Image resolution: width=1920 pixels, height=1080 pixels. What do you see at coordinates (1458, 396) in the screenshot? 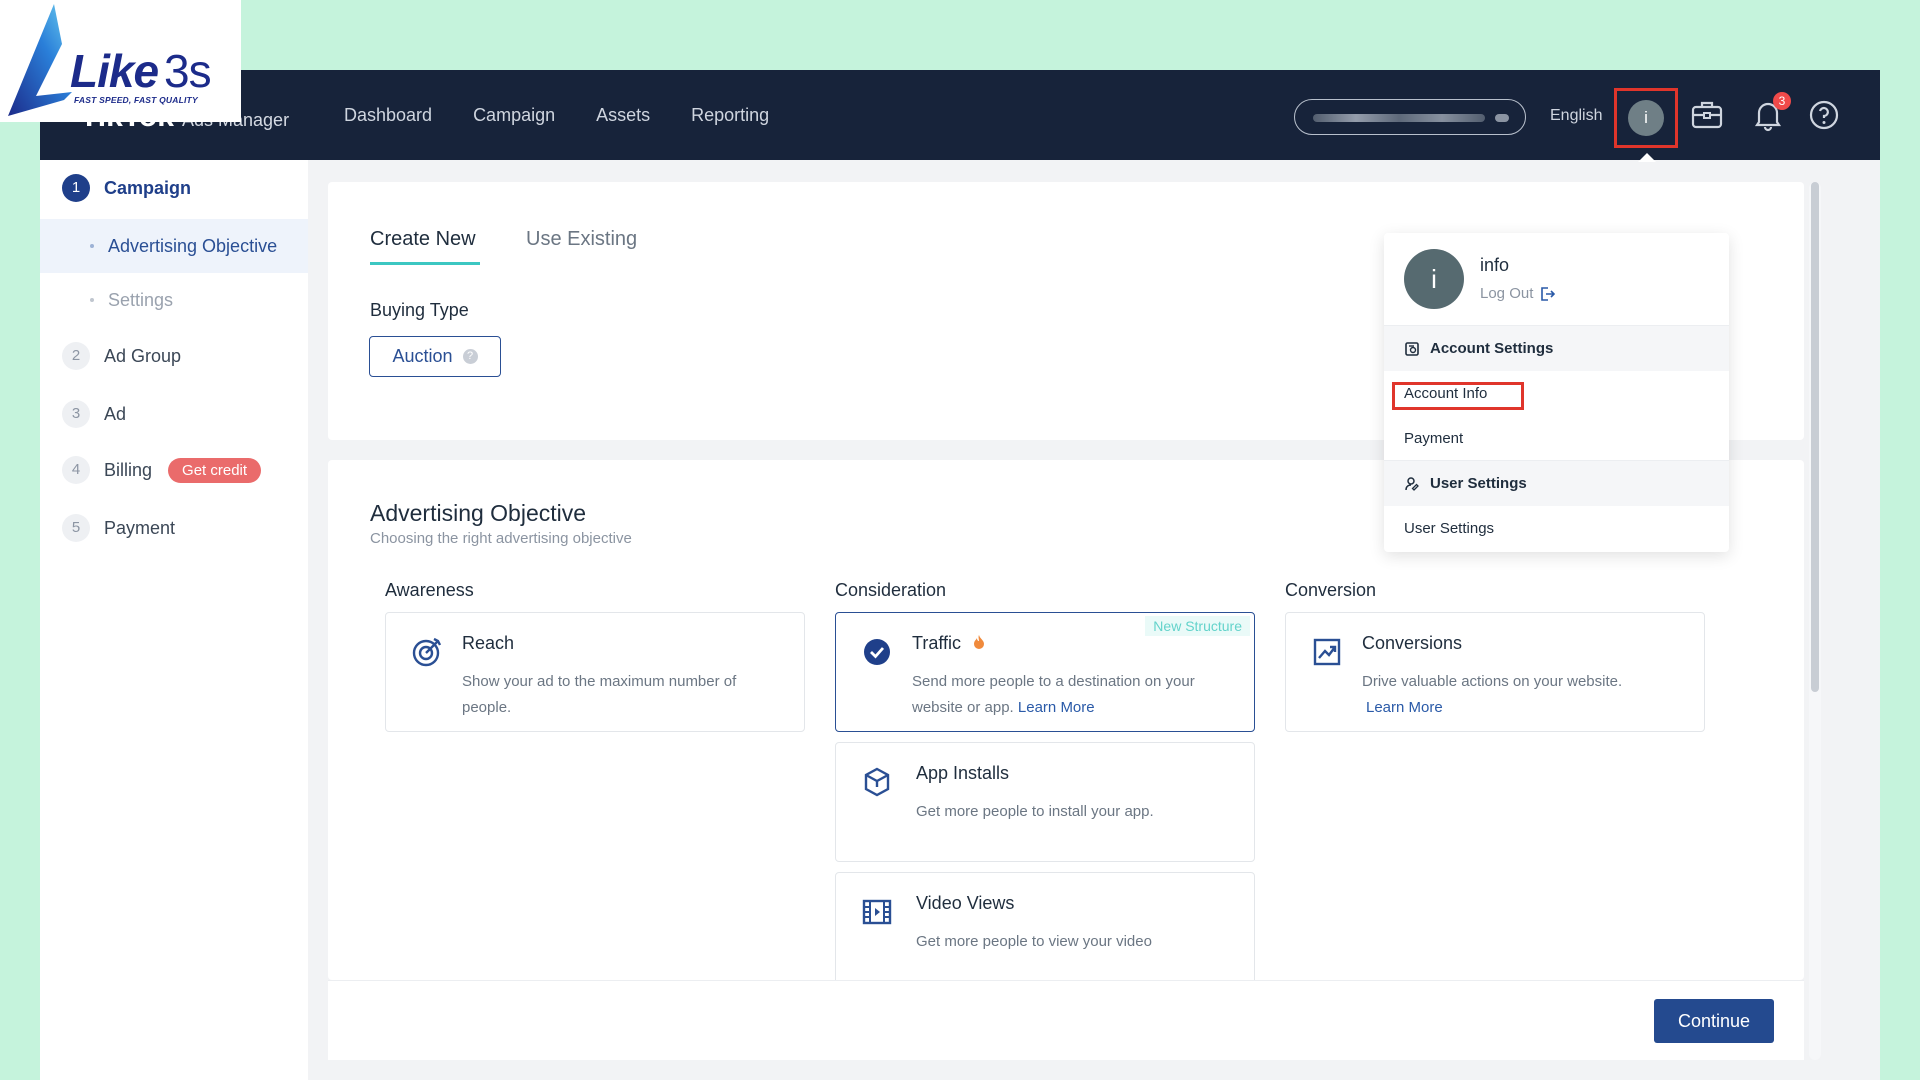
I see `account-info-highlight-box` at bounding box center [1458, 396].